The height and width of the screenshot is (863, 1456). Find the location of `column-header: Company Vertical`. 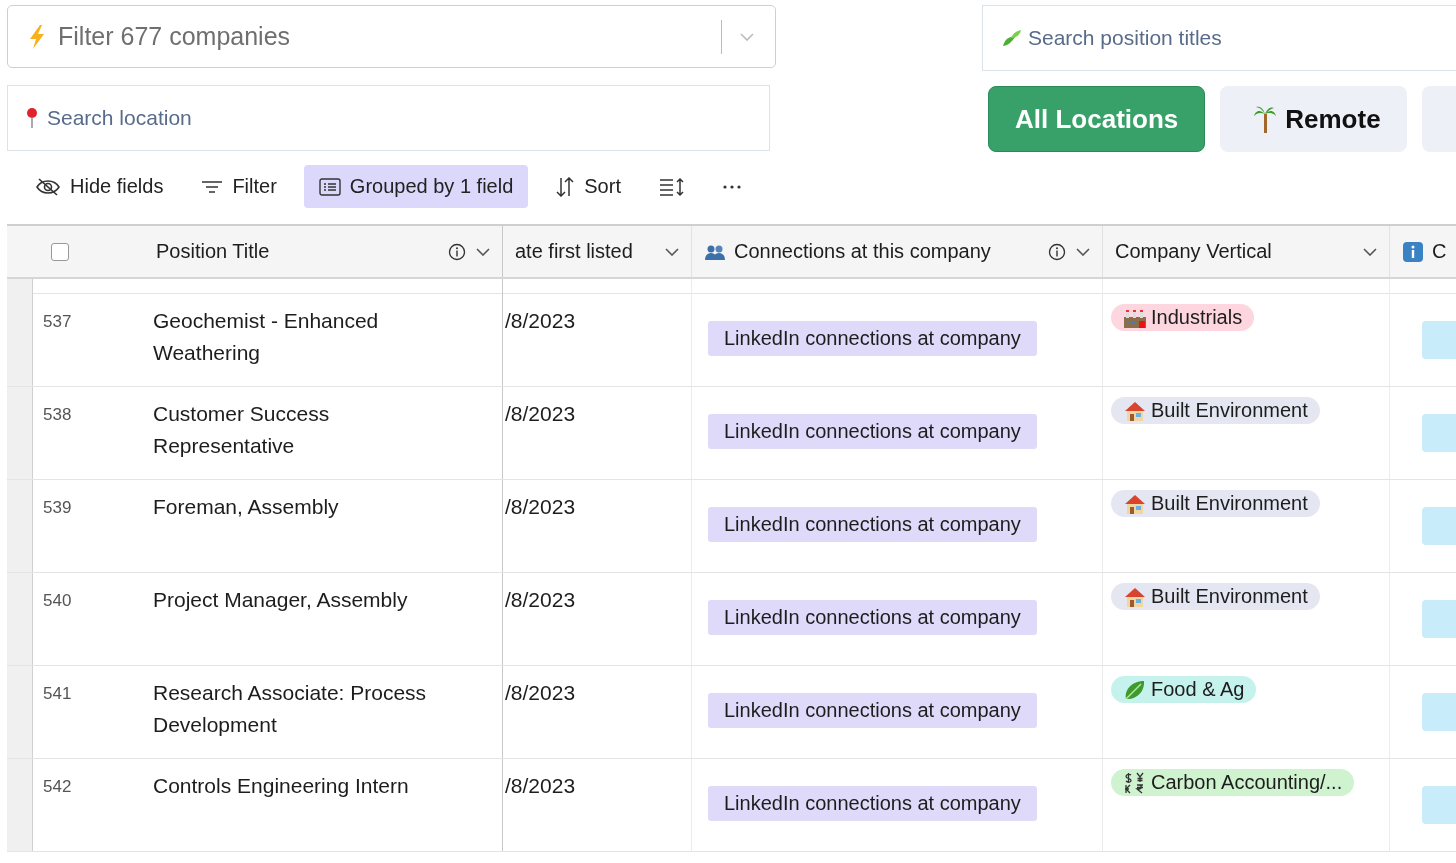

column-header: Company Vertical is located at coordinates (1193, 251).